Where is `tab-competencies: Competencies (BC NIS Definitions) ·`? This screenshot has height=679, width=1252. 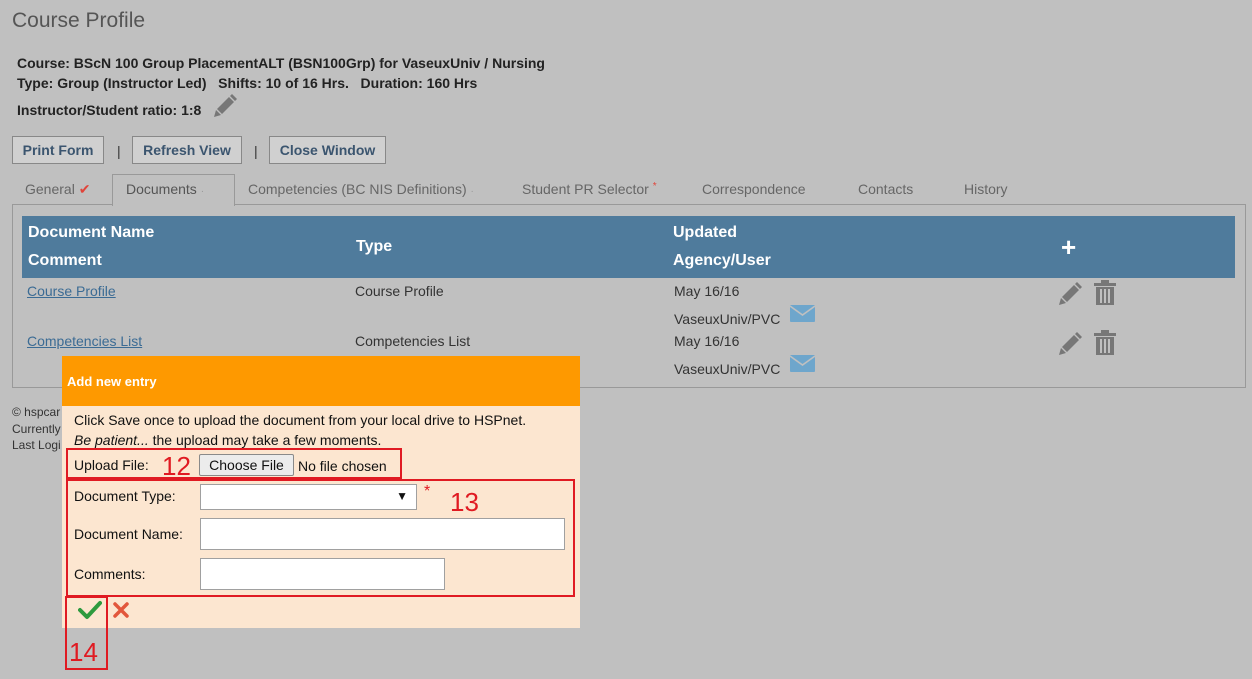
tab-competencies: Competencies (BC NIS Definitions) · is located at coordinates (361, 189).